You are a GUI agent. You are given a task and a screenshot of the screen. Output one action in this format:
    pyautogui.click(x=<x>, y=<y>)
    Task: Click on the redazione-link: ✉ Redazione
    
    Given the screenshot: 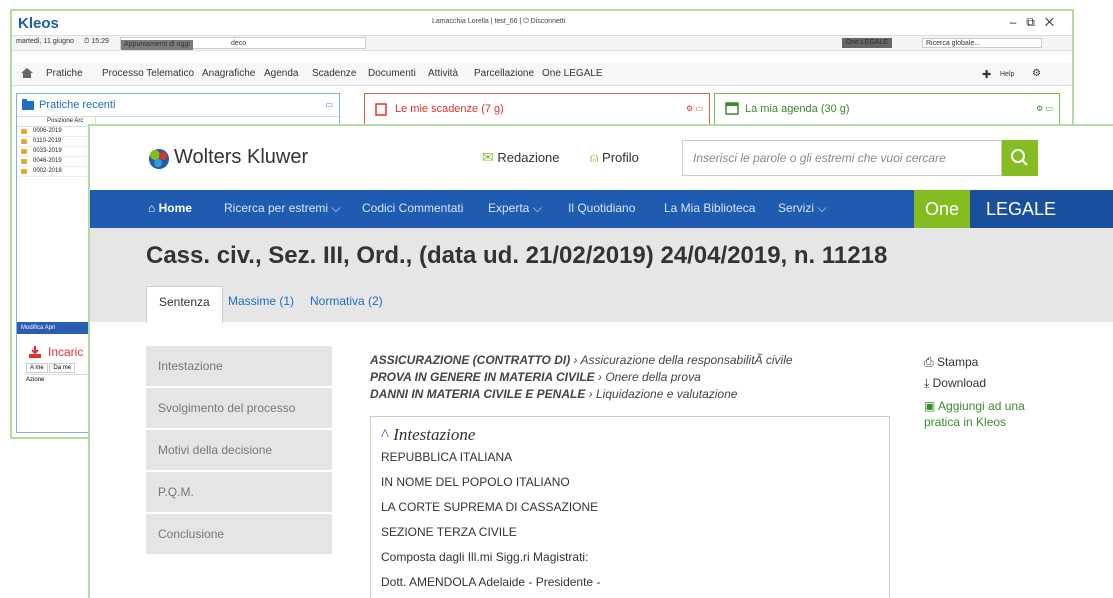 What is the action you would take?
    pyautogui.click(x=521, y=157)
    